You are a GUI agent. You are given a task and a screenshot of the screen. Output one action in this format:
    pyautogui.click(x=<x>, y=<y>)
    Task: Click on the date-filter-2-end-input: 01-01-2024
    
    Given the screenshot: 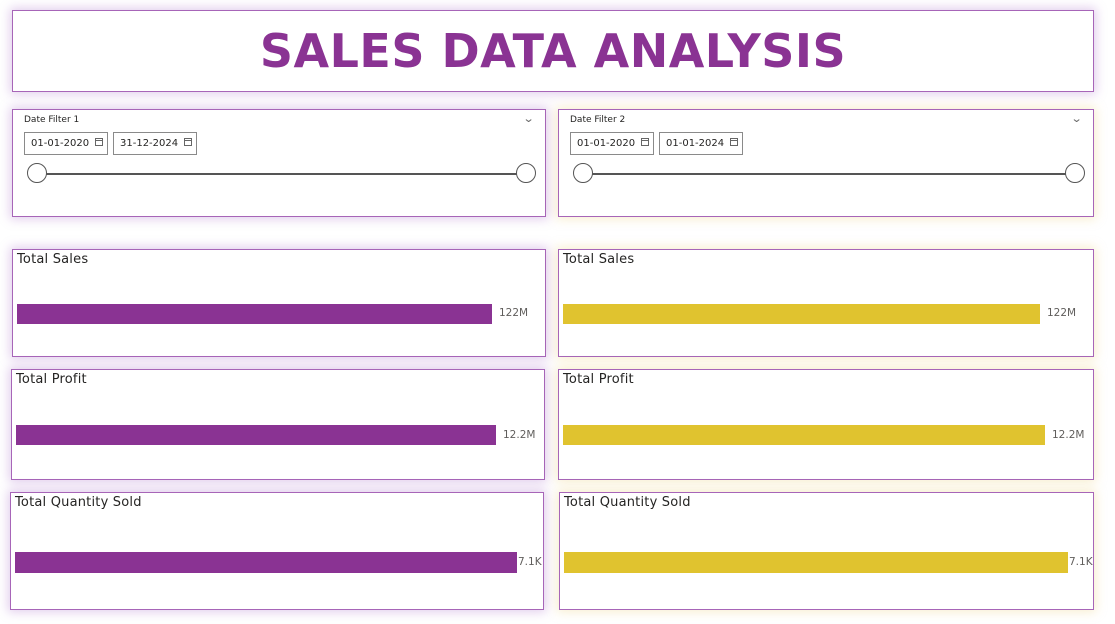 What is the action you would take?
    pyautogui.click(x=701, y=143)
    